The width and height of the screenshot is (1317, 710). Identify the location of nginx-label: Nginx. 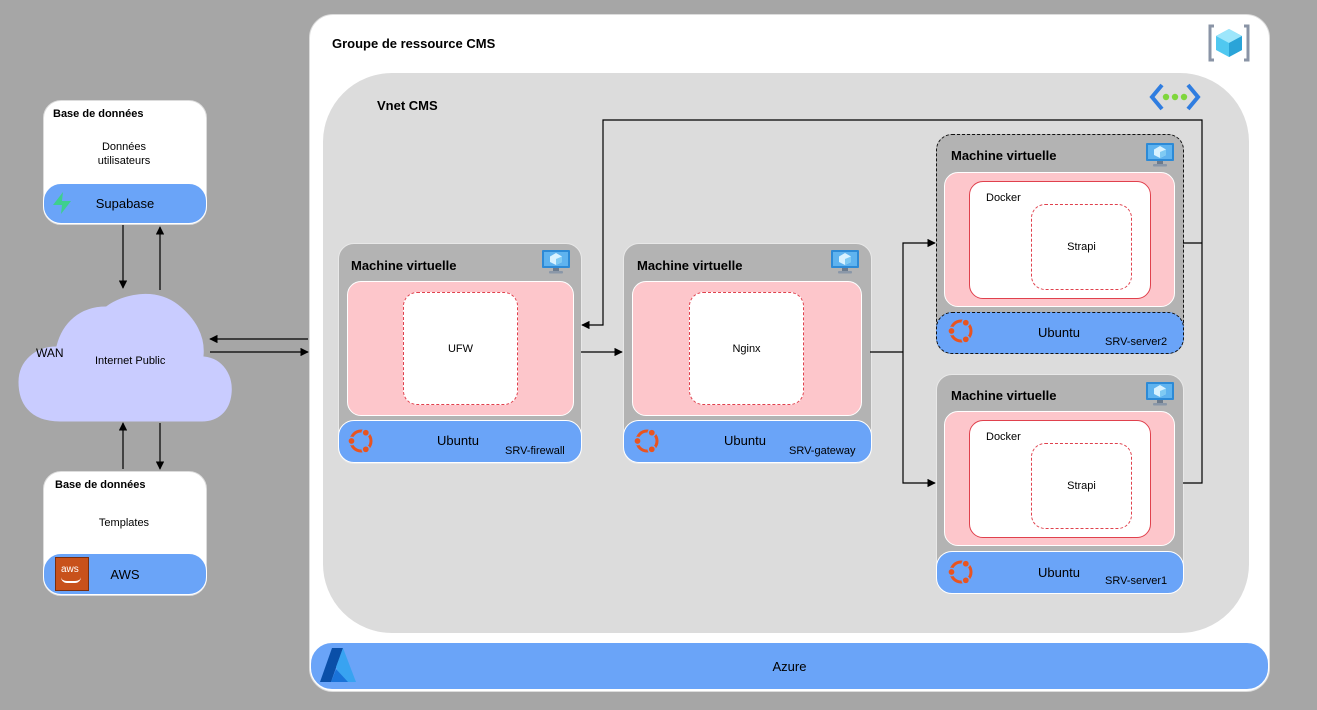
(746, 348).